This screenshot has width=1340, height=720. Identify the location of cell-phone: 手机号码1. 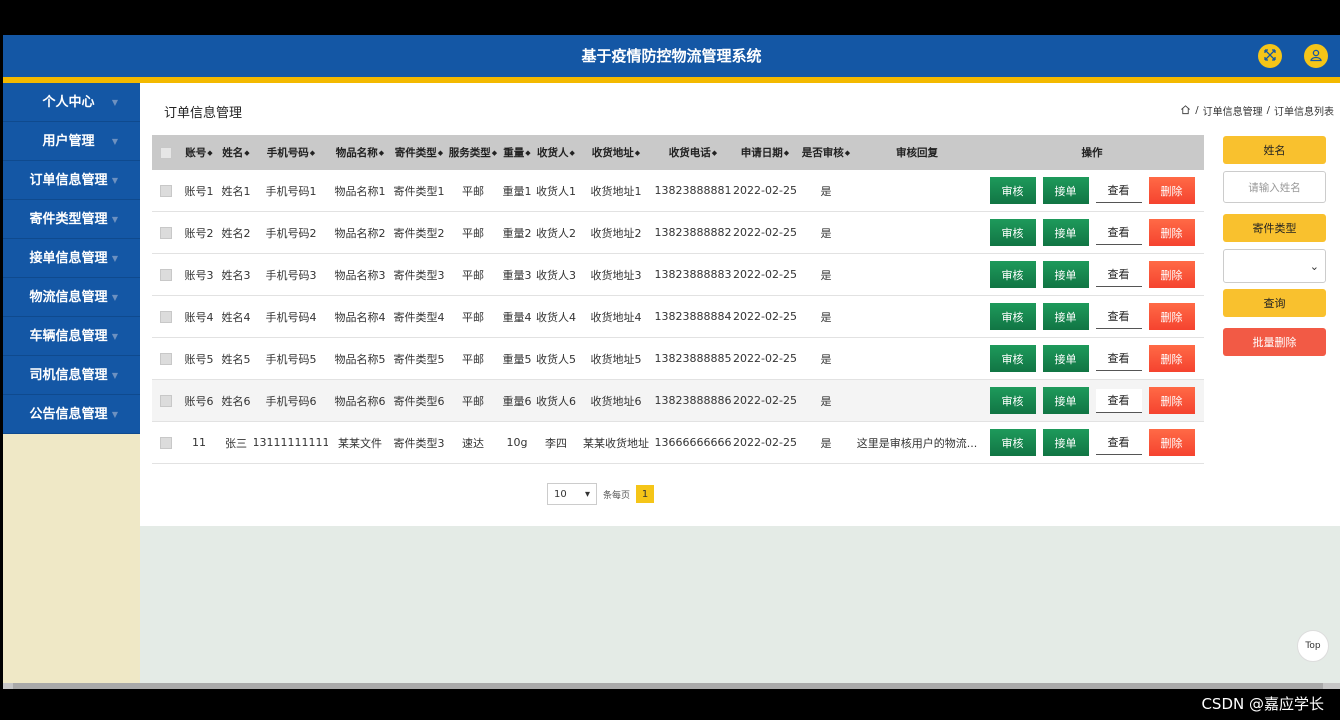
(291, 191).